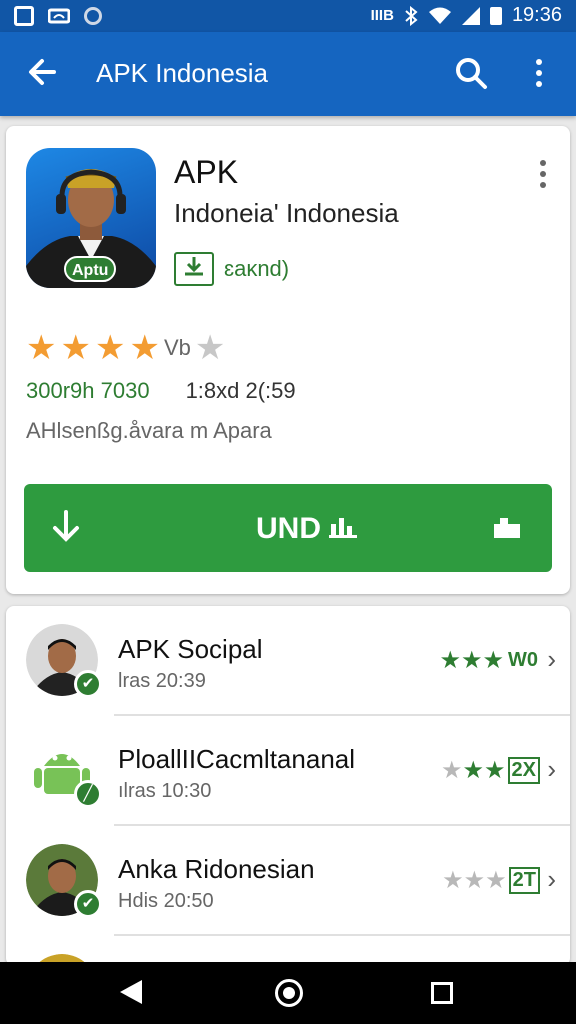 The width and height of the screenshot is (576, 1024). What do you see at coordinates (165, 791) in the screenshot?
I see `list-item-subtitle: ılras 10:30` at bounding box center [165, 791].